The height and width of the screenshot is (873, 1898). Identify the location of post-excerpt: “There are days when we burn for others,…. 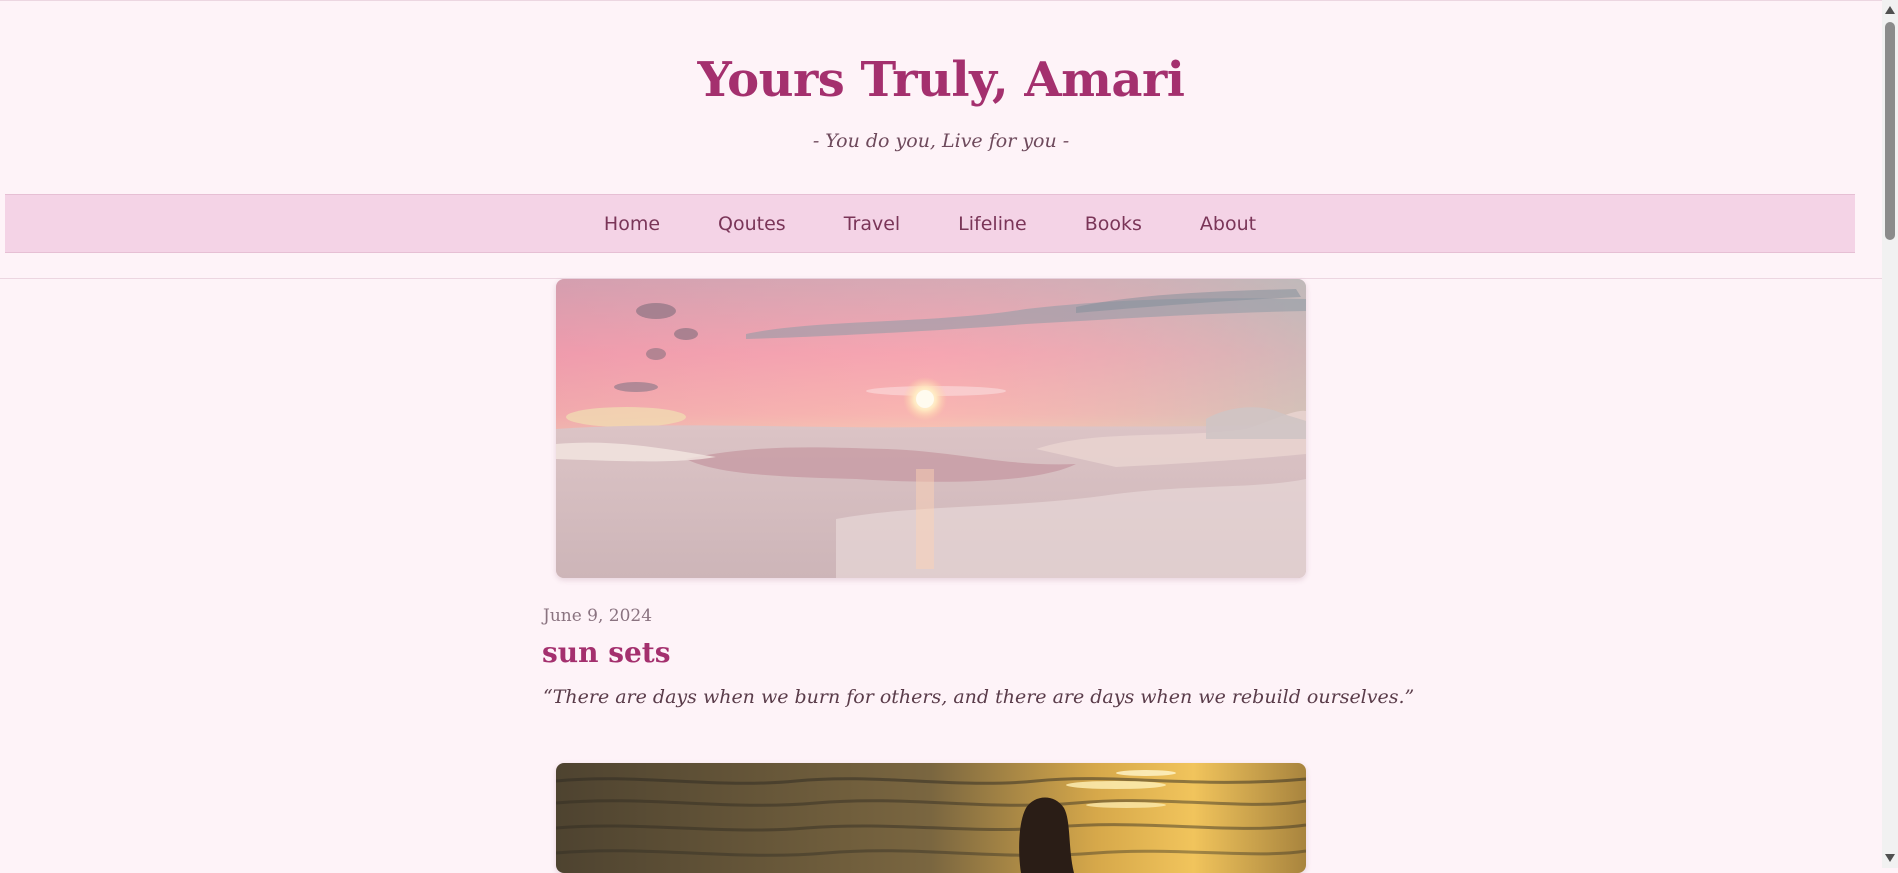
(979, 697).